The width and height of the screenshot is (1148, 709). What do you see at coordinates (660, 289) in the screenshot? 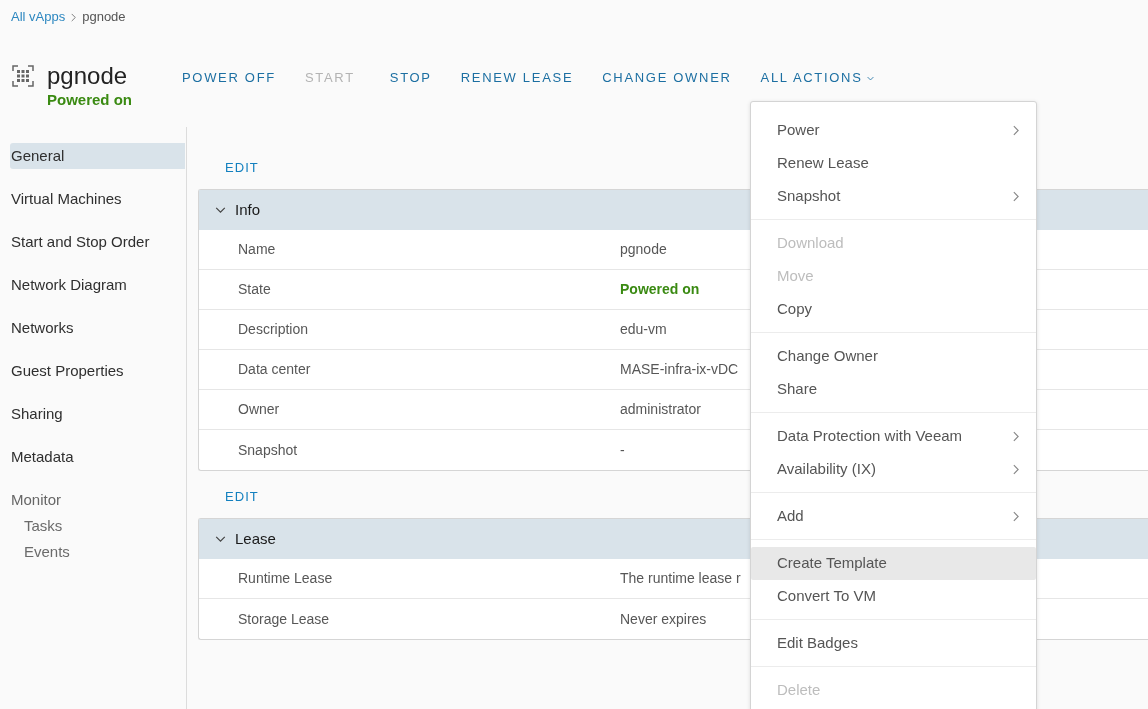
I see `status-value: Powered on` at bounding box center [660, 289].